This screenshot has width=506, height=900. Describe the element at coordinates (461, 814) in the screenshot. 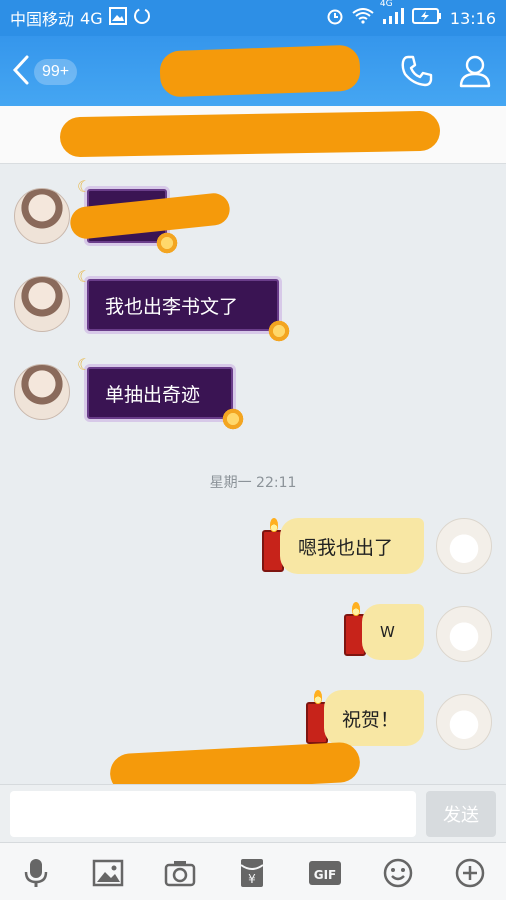

I see `send-button: 发送` at that location.